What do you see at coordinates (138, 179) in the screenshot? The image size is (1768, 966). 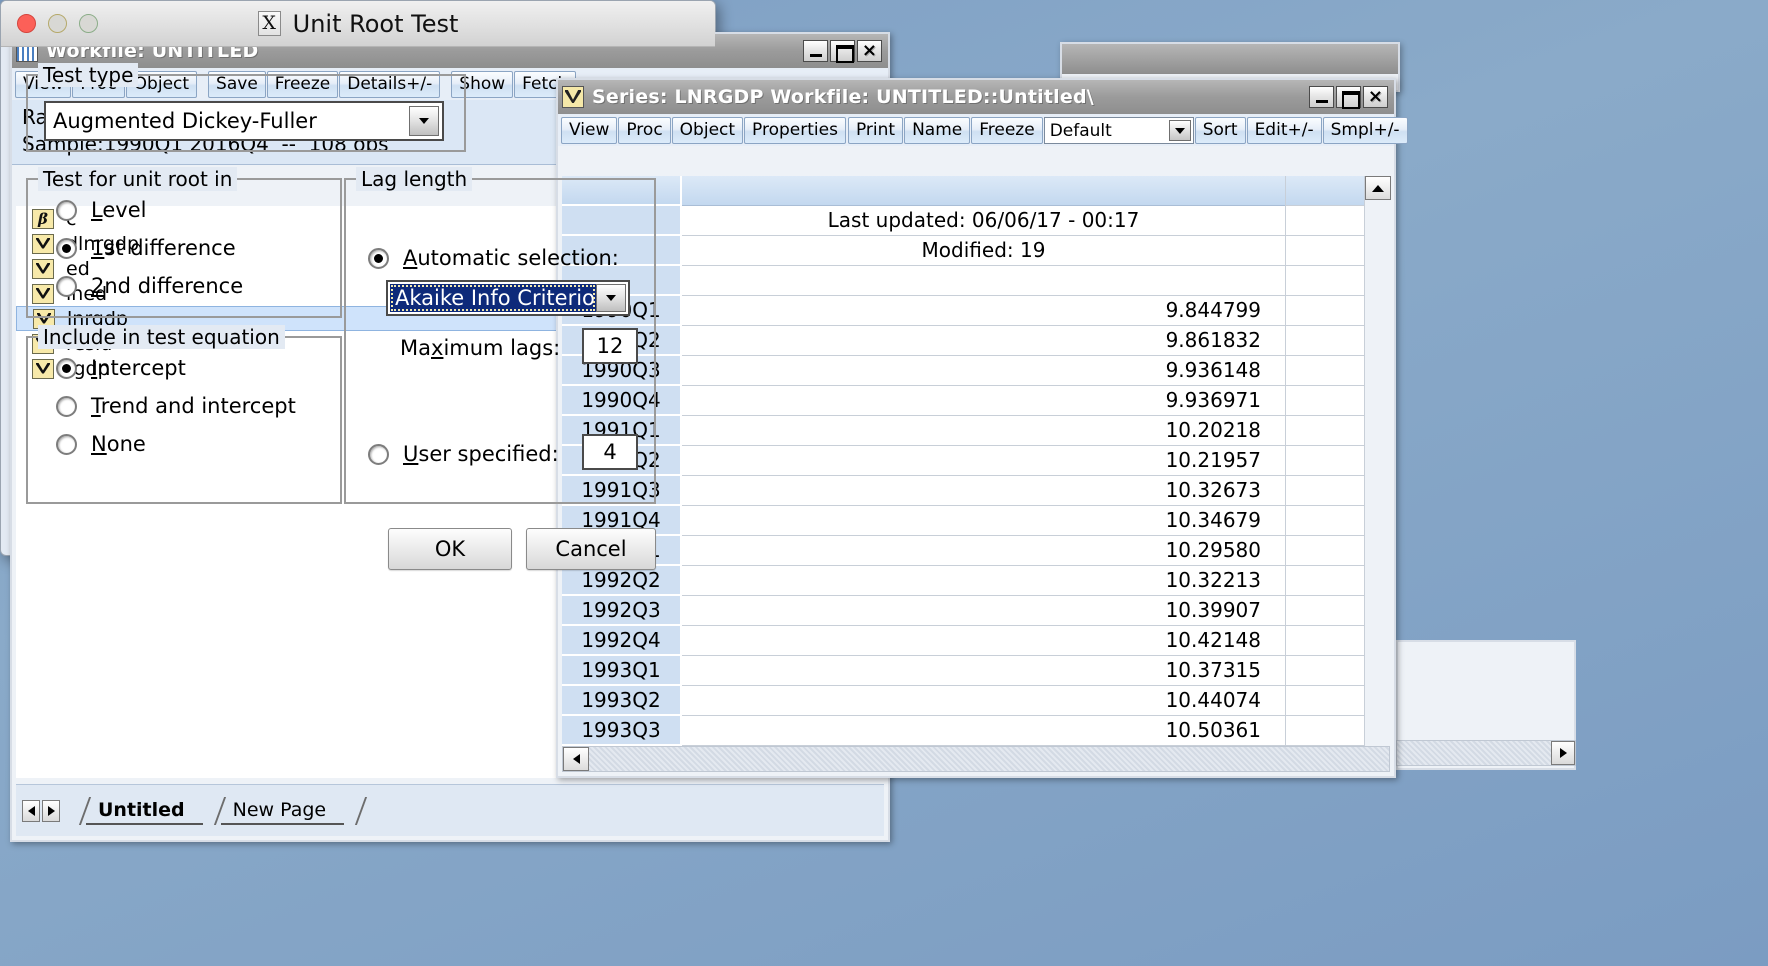 I see `unit-root-in-label: Test for unit root in` at bounding box center [138, 179].